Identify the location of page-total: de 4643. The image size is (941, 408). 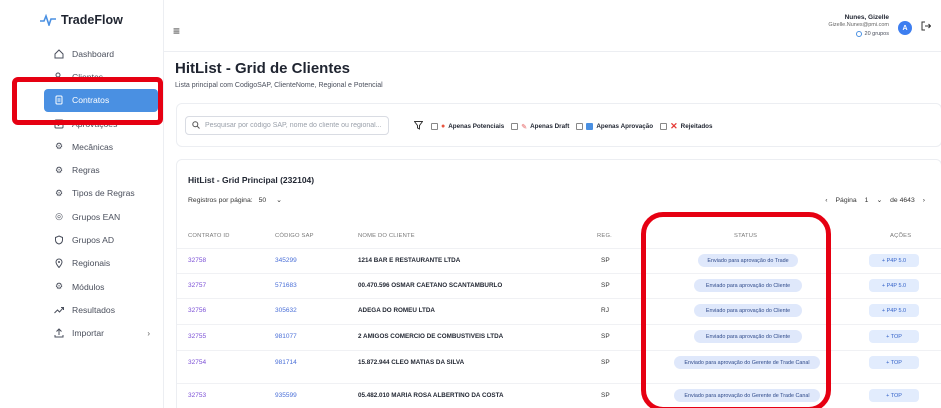
(902, 200).